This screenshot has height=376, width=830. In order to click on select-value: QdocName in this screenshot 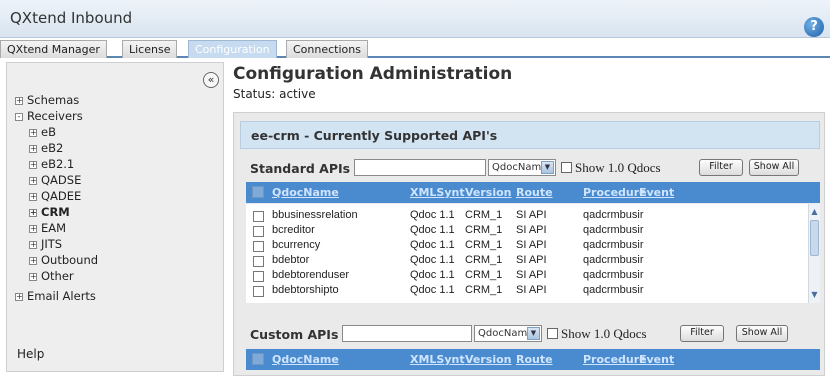, I will do `click(520, 167)`.